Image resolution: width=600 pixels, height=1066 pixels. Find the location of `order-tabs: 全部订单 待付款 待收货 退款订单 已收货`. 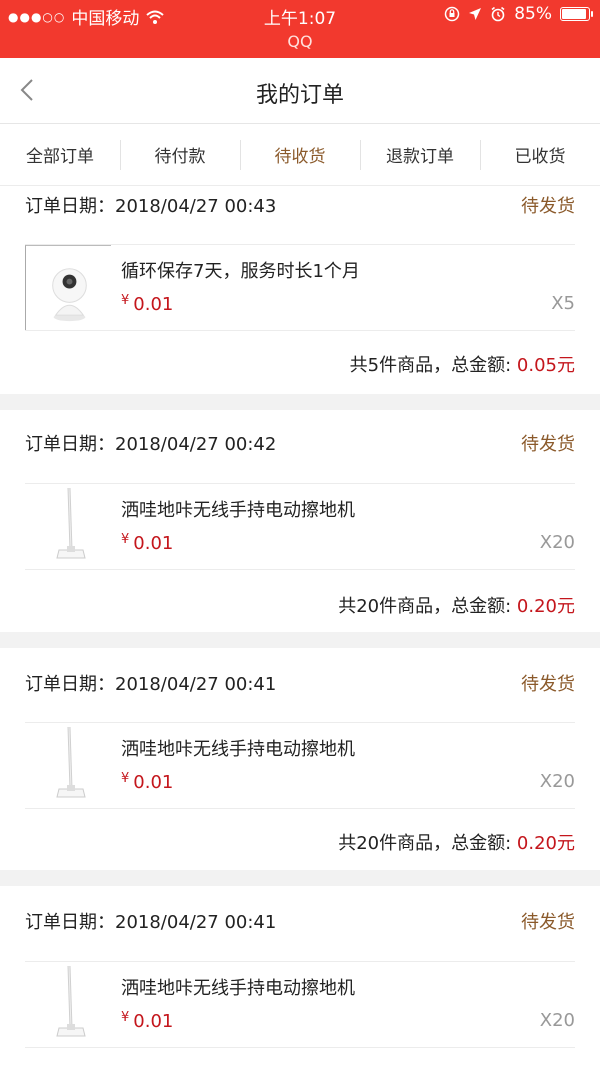

order-tabs: 全部订单 待付款 待收货 退款订单 已收货 is located at coordinates (300, 155).